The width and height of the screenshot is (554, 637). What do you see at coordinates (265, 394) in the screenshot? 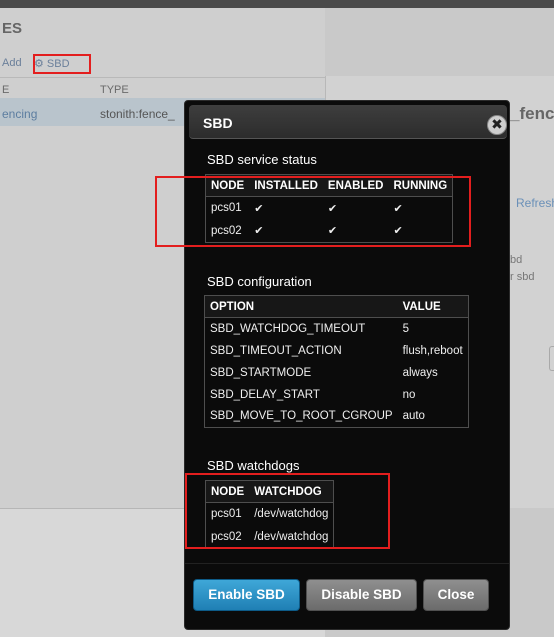
I see `option-cell: SBD_DELAY_START` at bounding box center [265, 394].